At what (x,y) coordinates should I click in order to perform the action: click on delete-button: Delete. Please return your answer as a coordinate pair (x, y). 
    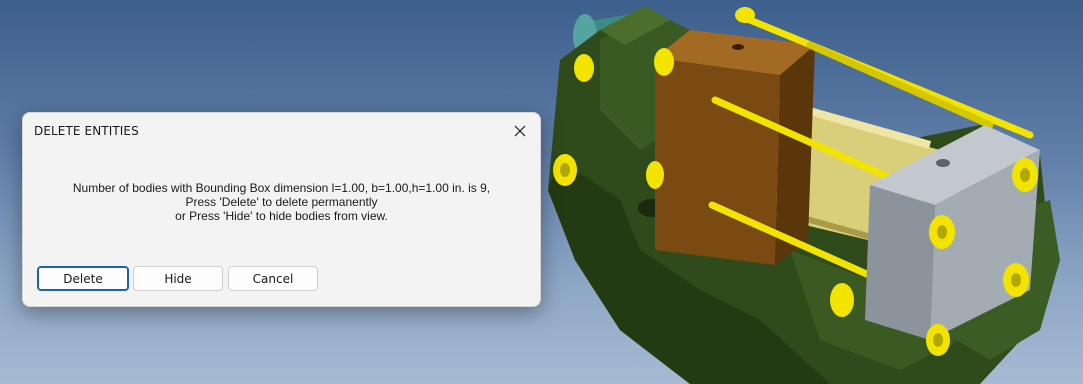
    Looking at the image, I should click on (83, 278).